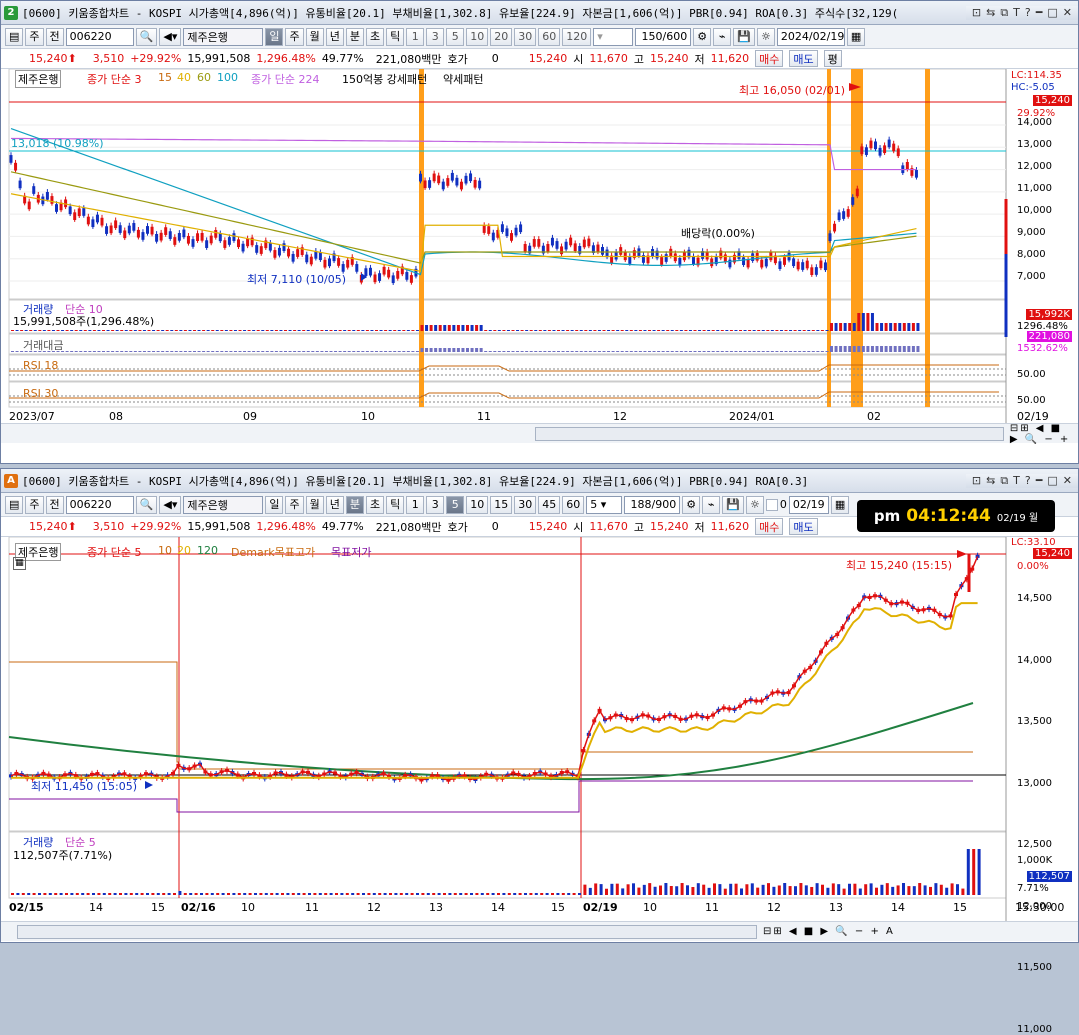 Image resolution: width=1079 pixels, height=1035 pixels. Describe the element at coordinates (829, 931) in the screenshot. I see `zoom-tools: ⊟⊞ ◀ ■ ▶ 🔍 − + A` at that location.